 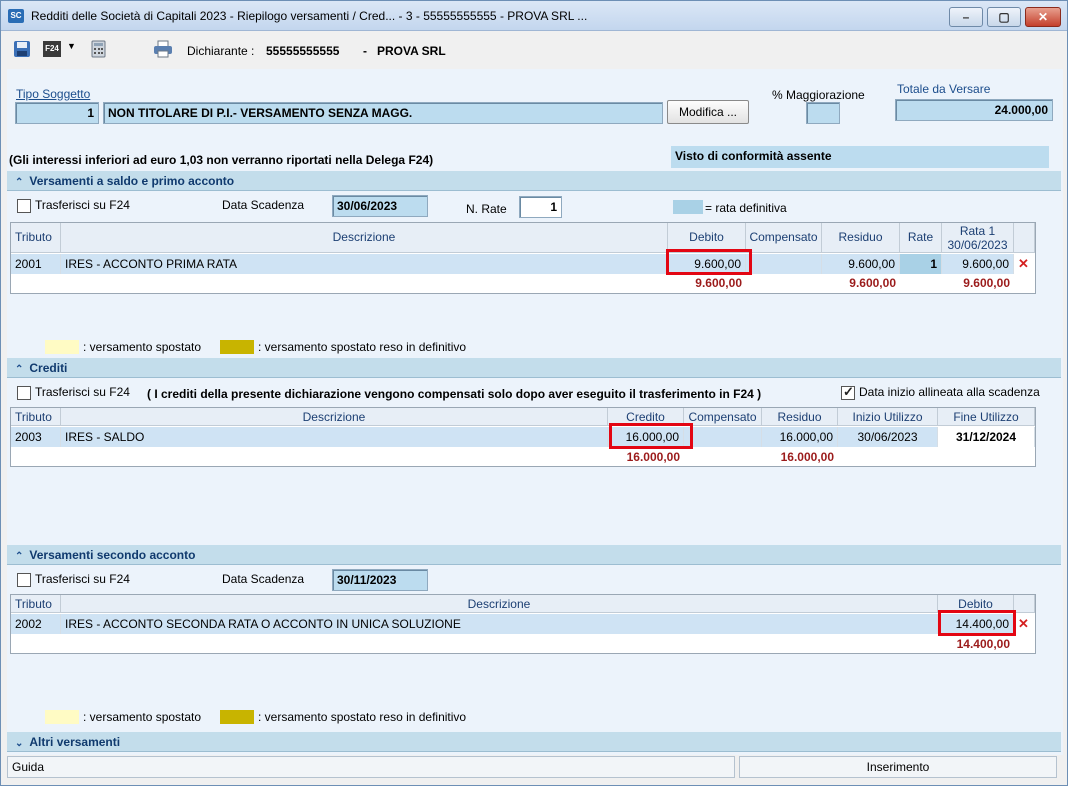 What do you see at coordinates (1004, 17) in the screenshot?
I see `maximize-button: ▢` at bounding box center [1004, 17].